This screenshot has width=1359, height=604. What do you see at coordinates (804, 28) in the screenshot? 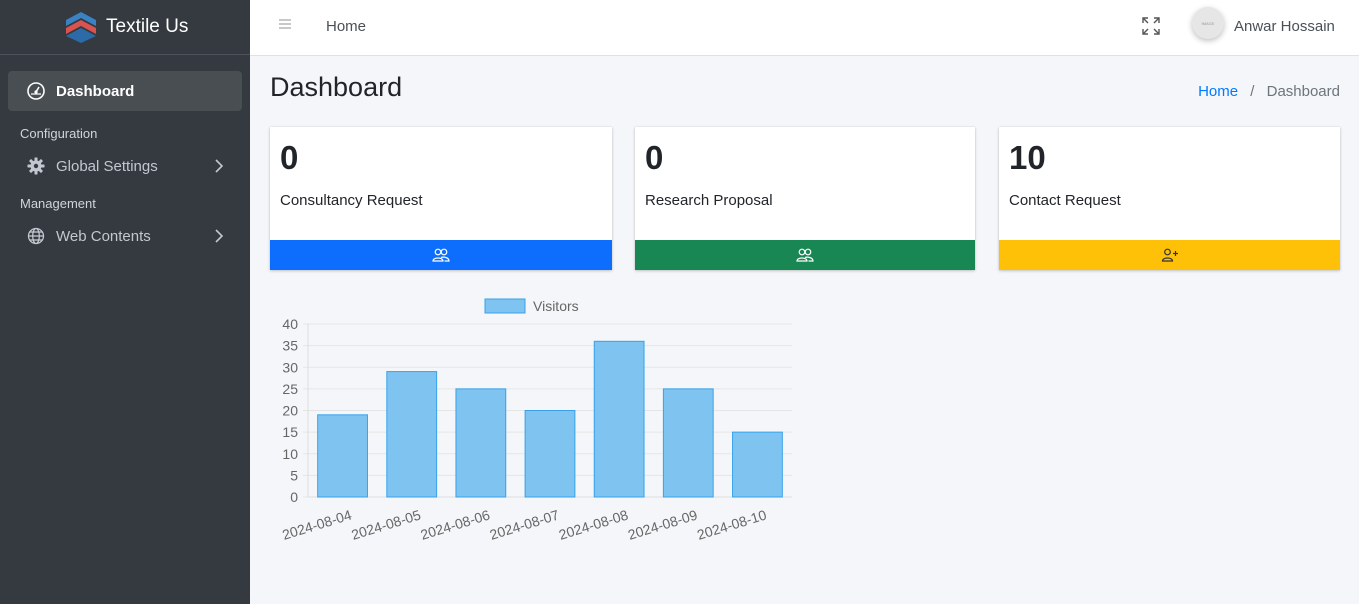
I see `top-navbar: Home IMAGE Anwar Hossain` at bounding box center [804, 28].